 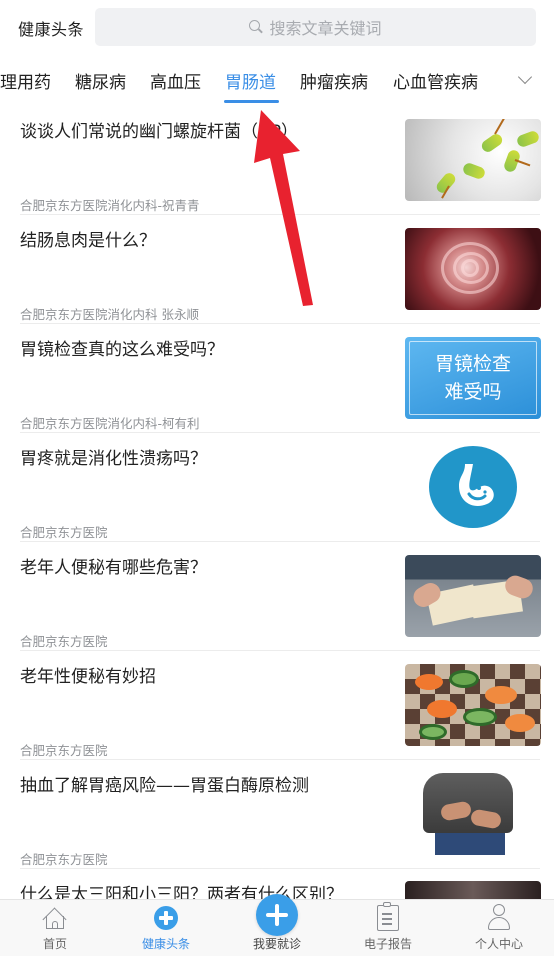 I want to click on article-title: 胃疼就是消化性溃疡吗？, so click(x=113, y=459).